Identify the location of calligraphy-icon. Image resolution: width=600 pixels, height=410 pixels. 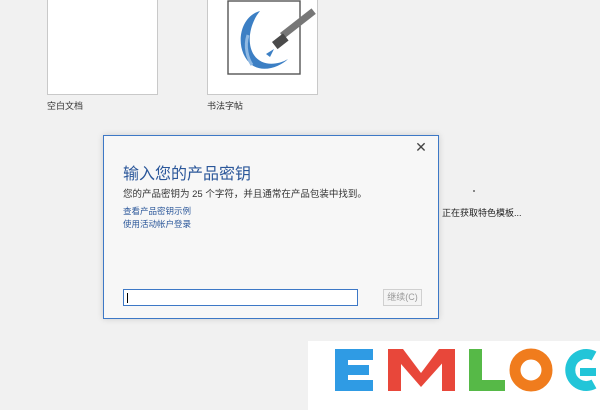
(271, 37).